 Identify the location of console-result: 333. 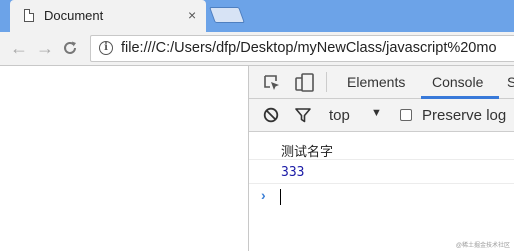
(293, 172).